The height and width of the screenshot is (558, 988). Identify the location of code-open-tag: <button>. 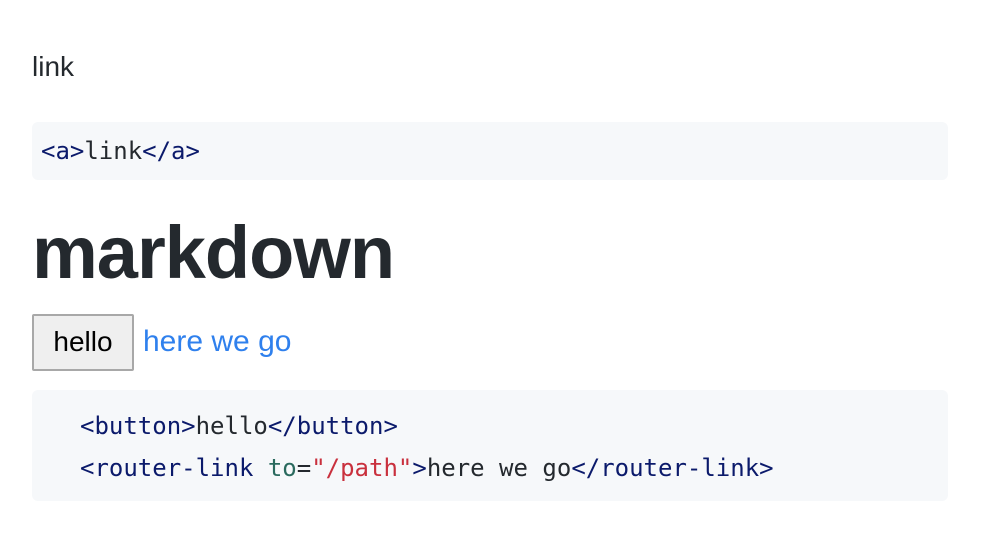
(138, 426).